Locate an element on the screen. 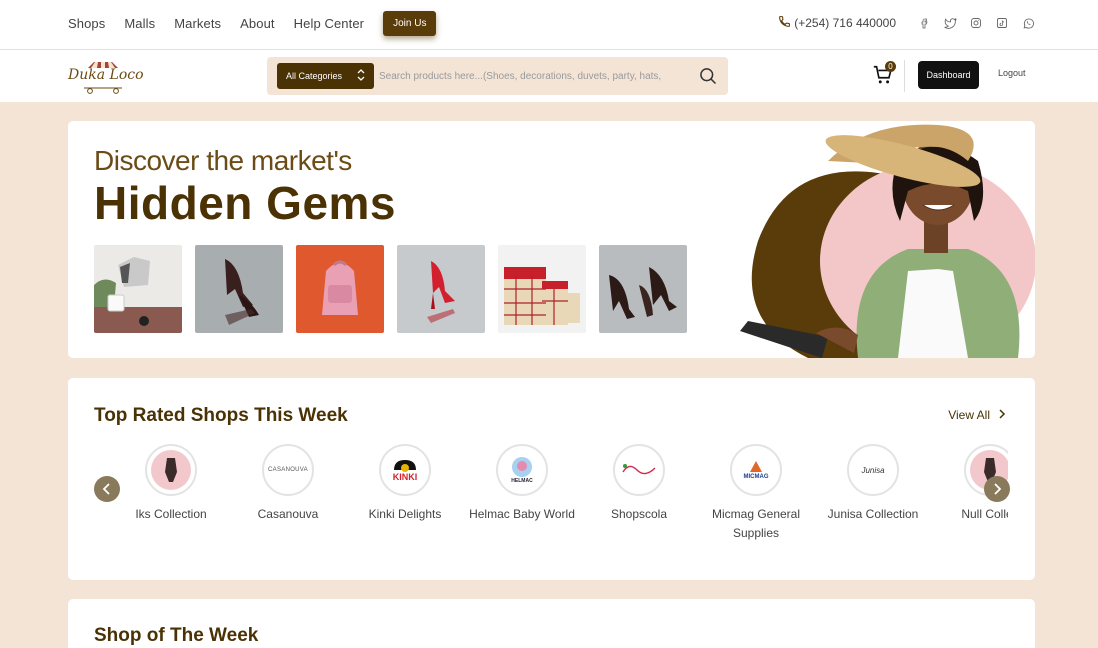 This screenshot has width=1098, height=648. join-us-button: Join Us is located at coordinates (410, 23).